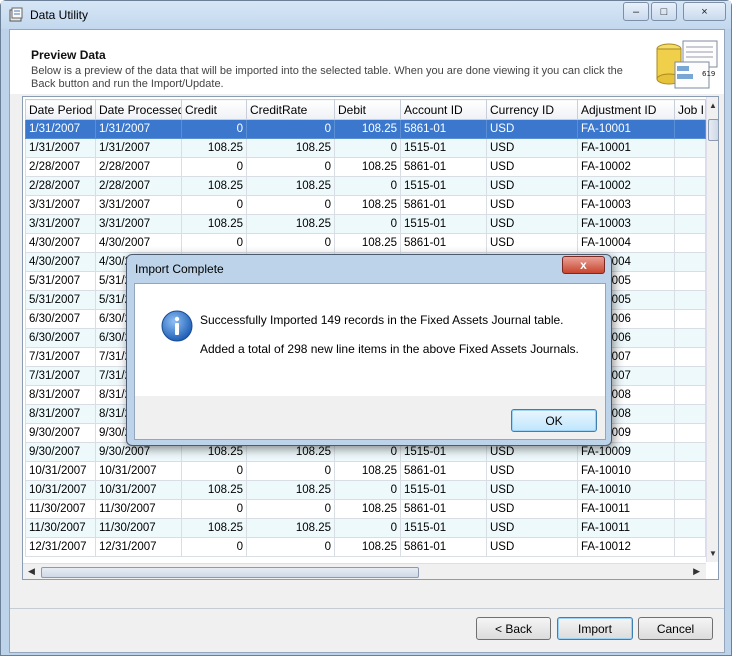 Image resolution: width=732 pixels, height=656 pixels. I want to click on column-header: Date Processed, so click(138, 109).